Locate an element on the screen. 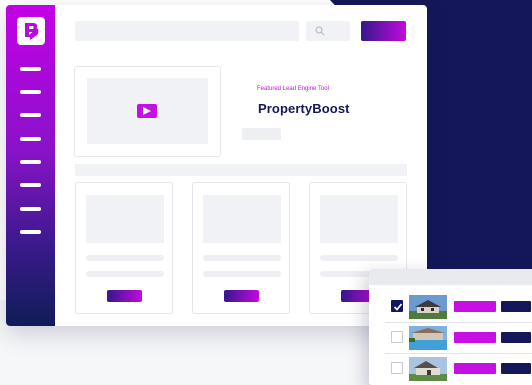 This screenshot has width=532, height=385. listings-panel is located at coordinates (450, 327).